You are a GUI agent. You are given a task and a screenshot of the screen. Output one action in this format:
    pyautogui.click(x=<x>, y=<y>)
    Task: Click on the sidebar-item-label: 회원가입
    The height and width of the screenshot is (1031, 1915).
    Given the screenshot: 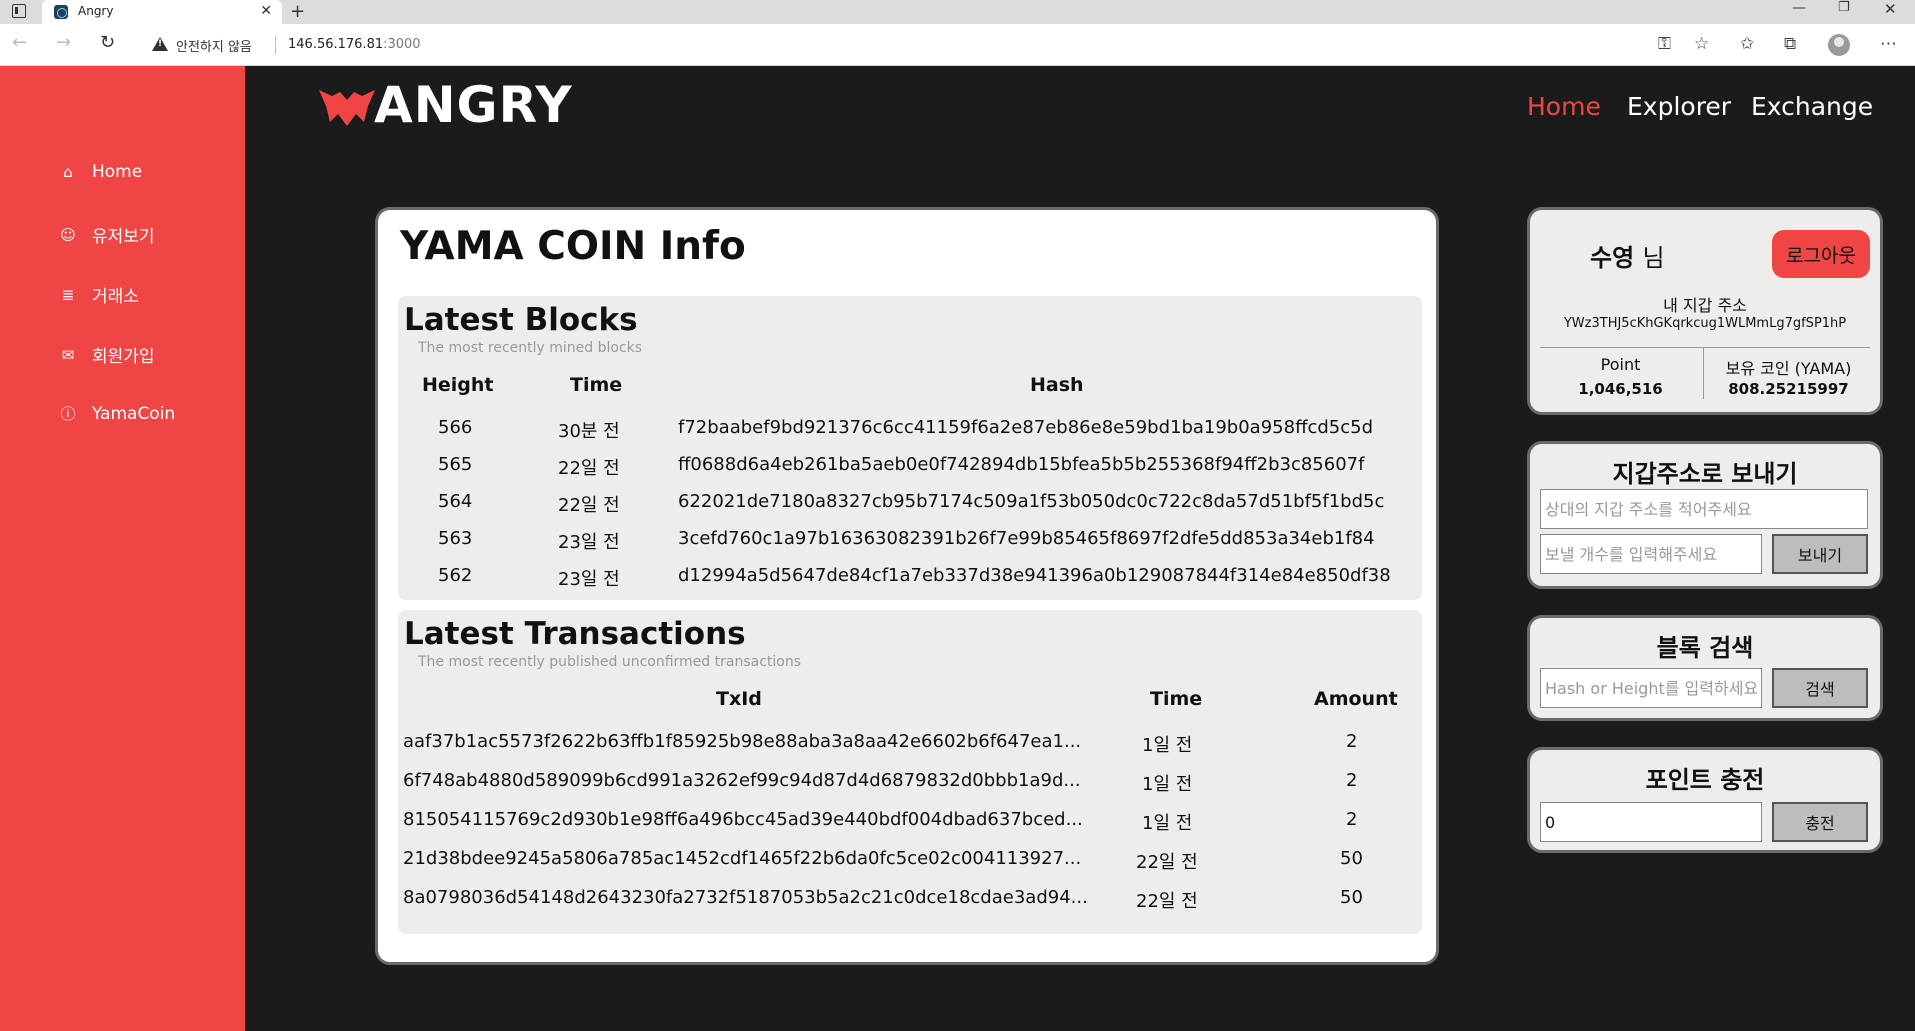 What is the action you would take?
    pyautogui.click(x=123, y=357)
    